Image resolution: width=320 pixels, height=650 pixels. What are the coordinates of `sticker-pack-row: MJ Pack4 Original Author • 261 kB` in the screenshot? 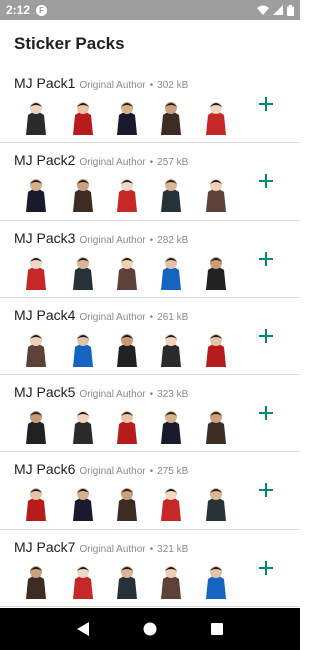 It's located at (150, 337).